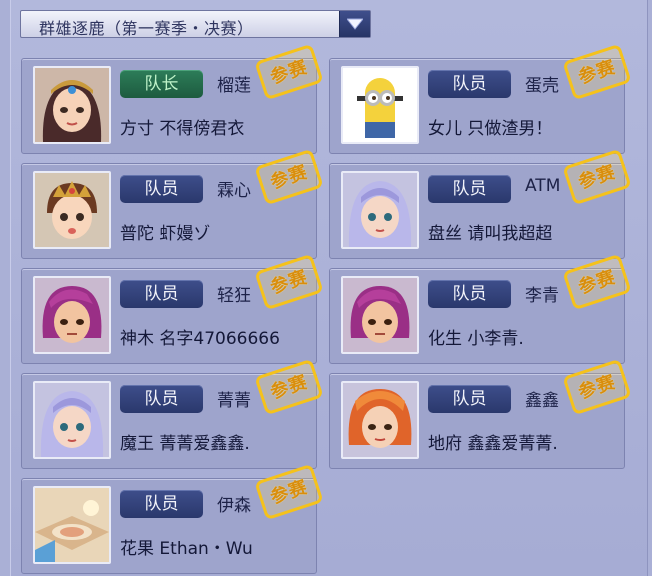 This screenshot has height=576, width=652. I want to click on member-school: 普陀, so click(137, 234).